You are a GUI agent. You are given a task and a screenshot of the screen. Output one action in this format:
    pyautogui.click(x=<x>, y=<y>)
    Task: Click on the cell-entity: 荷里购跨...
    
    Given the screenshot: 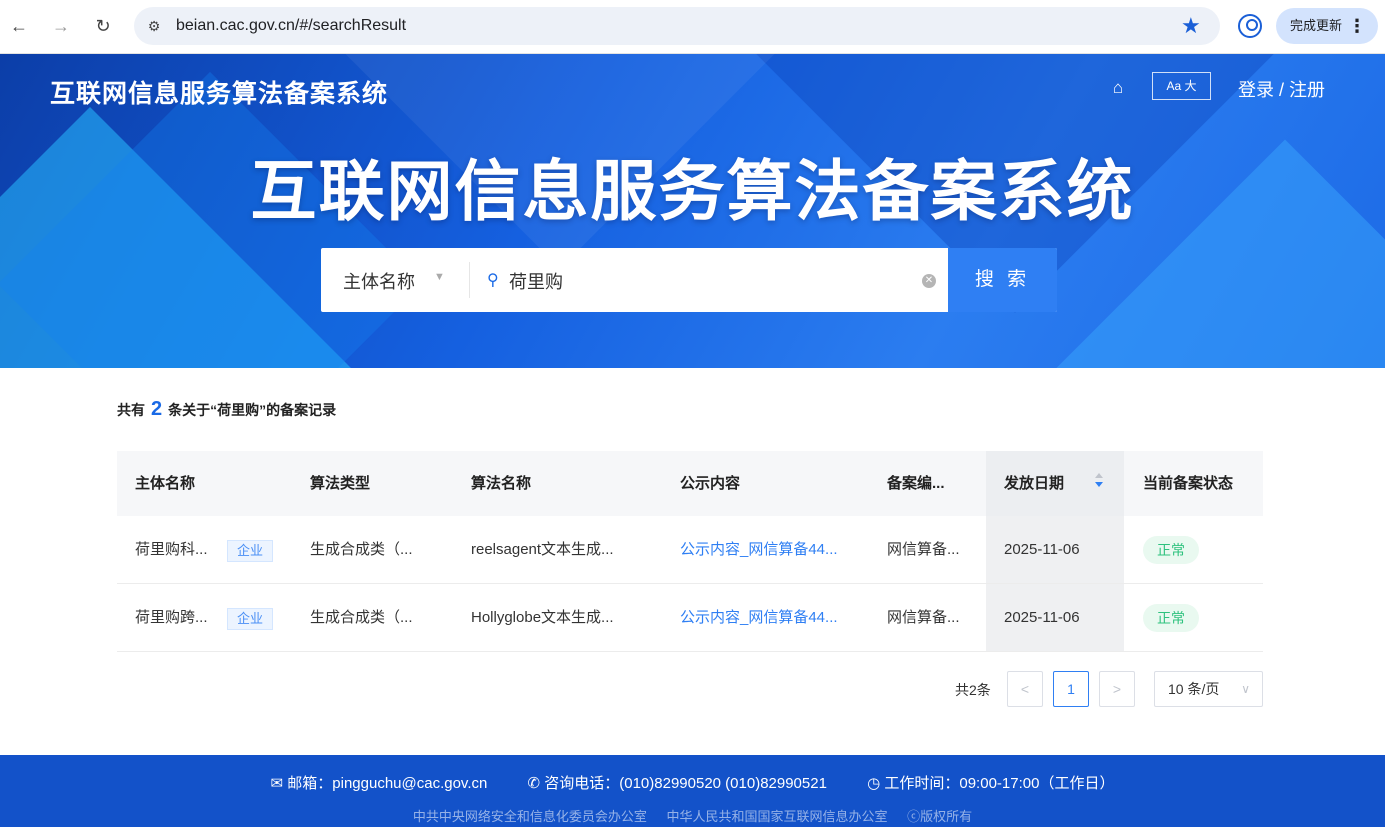 What is the action you would take?
    pyautogui.click(x=171, y=617)
    